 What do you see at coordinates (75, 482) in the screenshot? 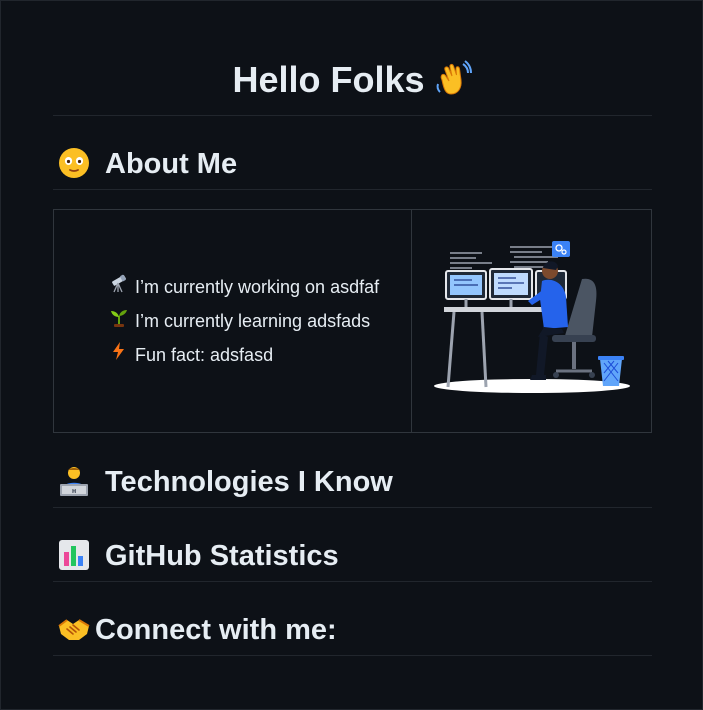
I see `technologist-icon: H` at bounding box center [75, 482].